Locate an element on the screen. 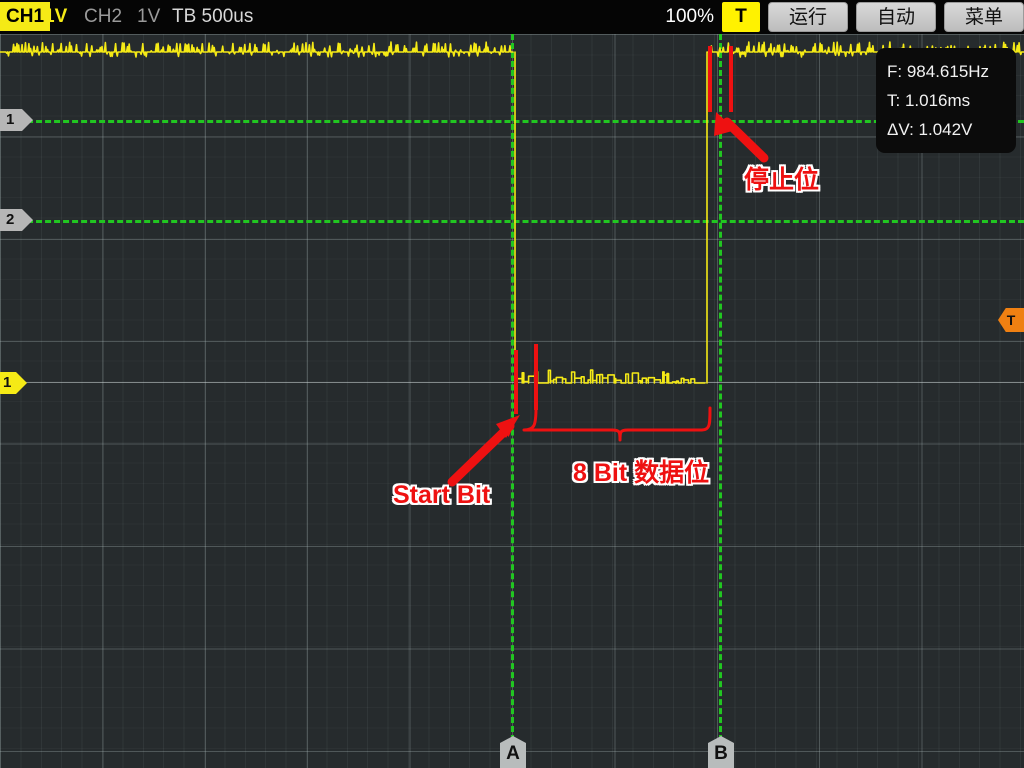 Image resolution: width=1024 pixels, height=768 pixels. start-bit-arrow is located at coordinates (483, 451).